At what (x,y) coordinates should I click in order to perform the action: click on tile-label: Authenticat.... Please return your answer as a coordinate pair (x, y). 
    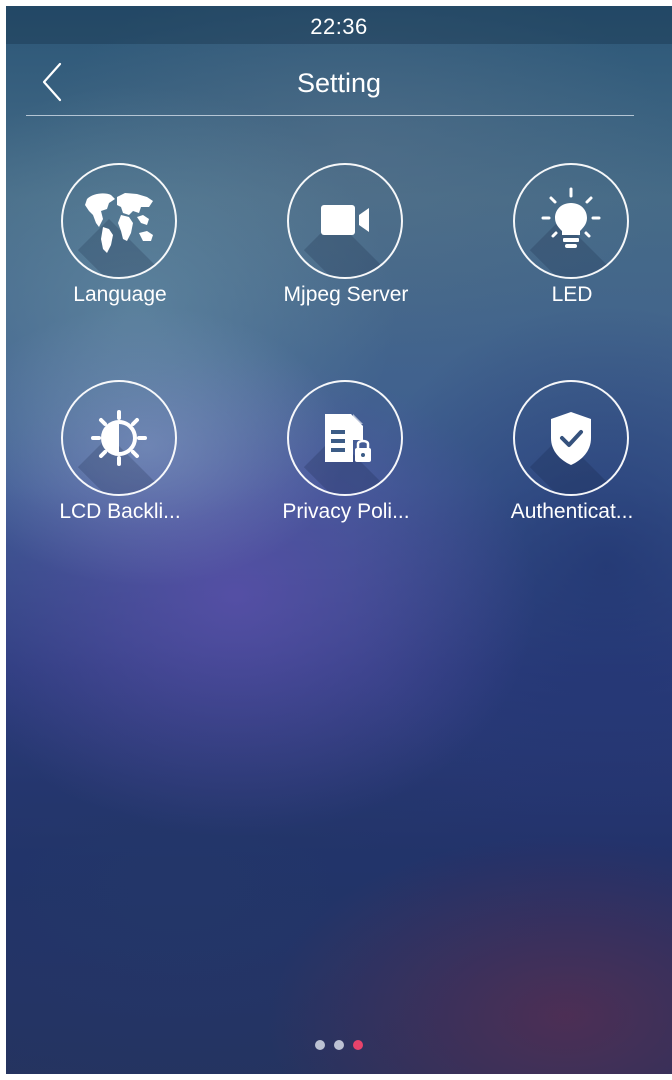
    Looking at the image, I should click on (572, 511).